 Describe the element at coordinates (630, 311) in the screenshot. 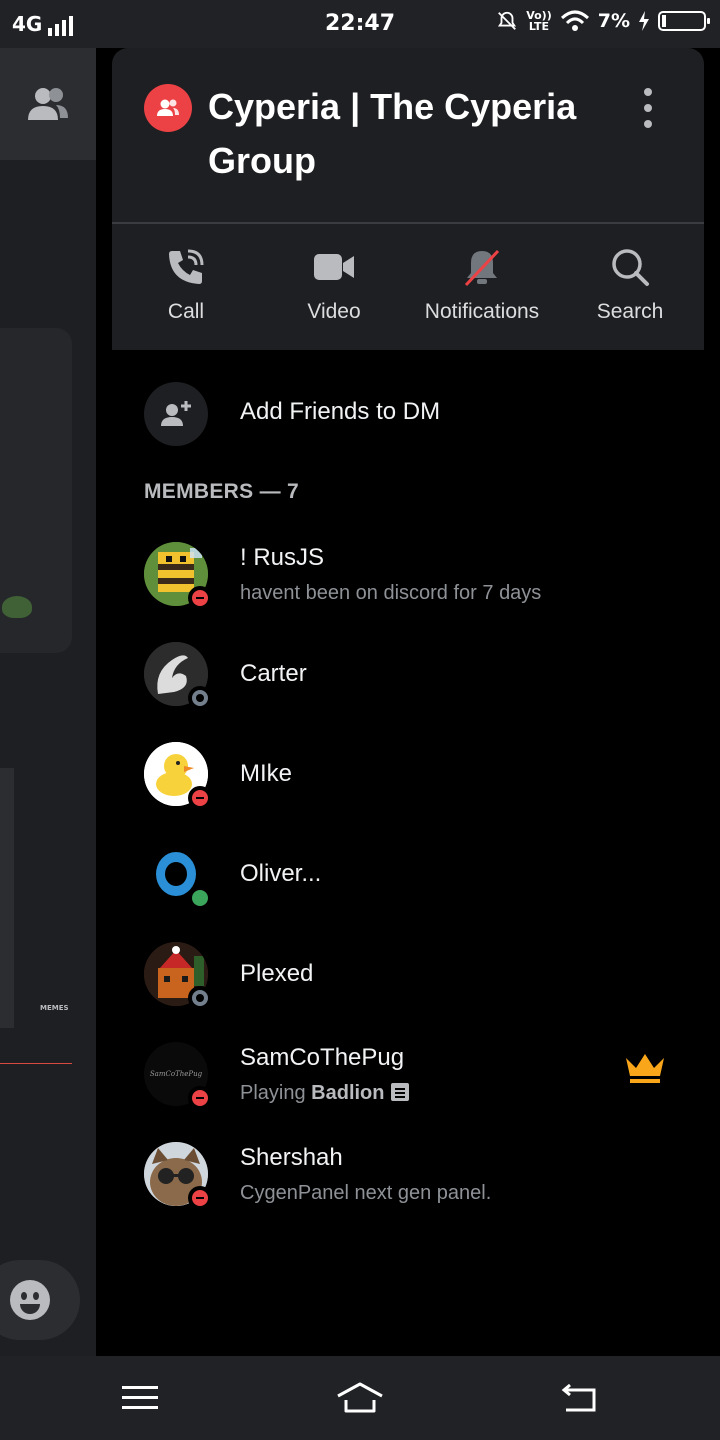

I see `search-label: Search` at that location.